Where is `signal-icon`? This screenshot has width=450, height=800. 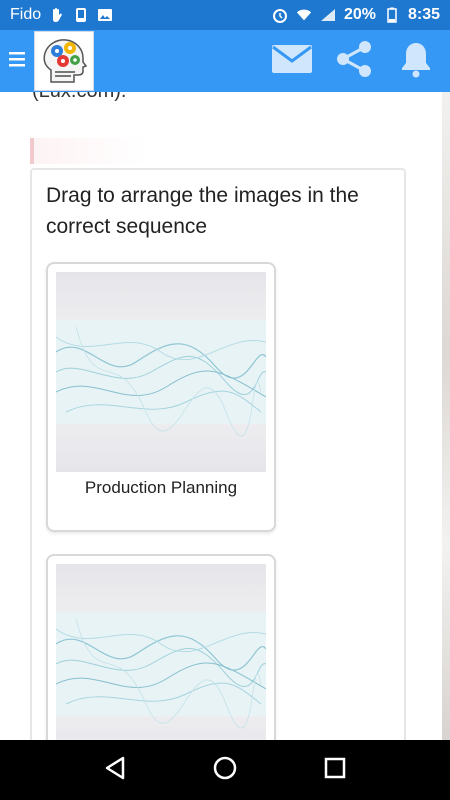 signal-icon is located at coordinates (328, 15).